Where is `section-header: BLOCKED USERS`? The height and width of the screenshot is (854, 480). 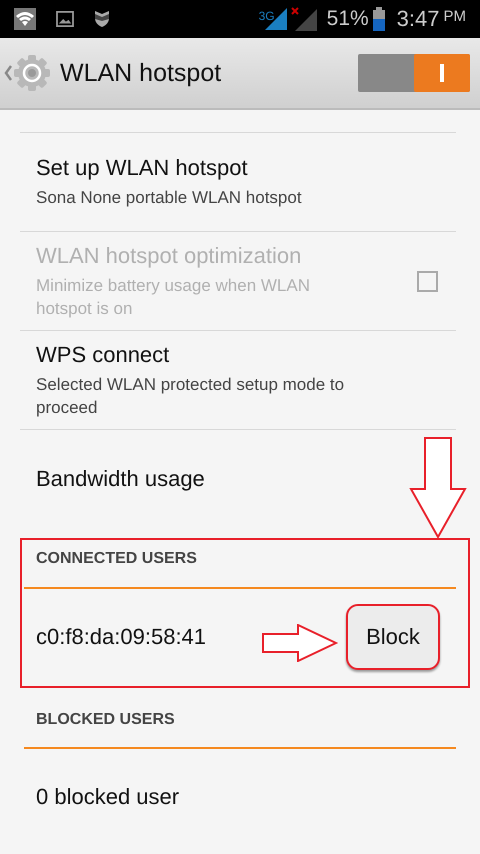 section-header: BLOCKED USERS is located at coordinates (105, 720).